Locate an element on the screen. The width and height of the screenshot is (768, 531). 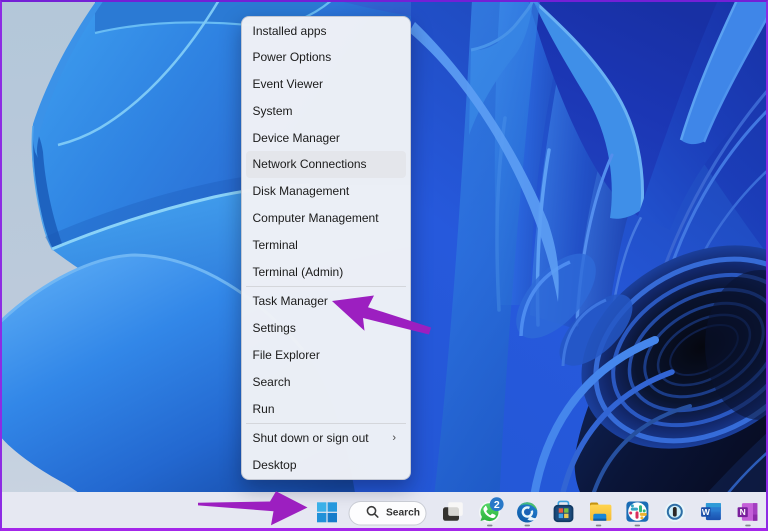
svg-text: 2 is located at coordinates (497, 505).